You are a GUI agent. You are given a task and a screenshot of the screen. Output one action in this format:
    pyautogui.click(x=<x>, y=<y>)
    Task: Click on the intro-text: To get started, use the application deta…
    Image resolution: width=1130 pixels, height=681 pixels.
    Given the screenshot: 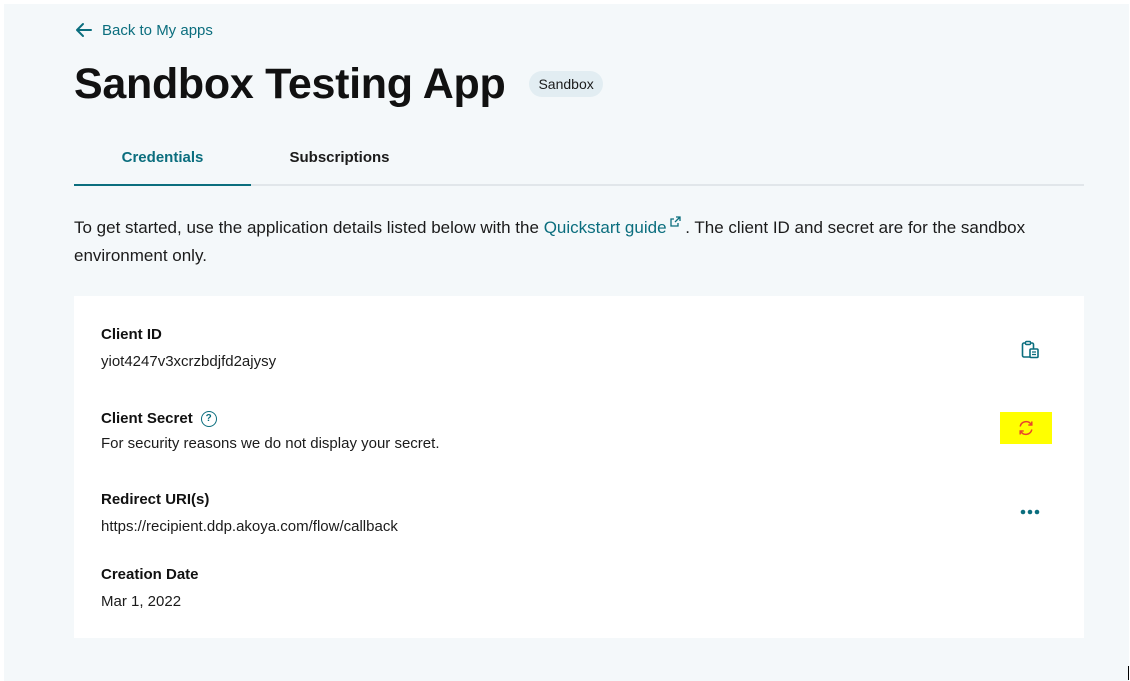 What is the action you would take?
    pyautogui.click(x=569, y=242)
    